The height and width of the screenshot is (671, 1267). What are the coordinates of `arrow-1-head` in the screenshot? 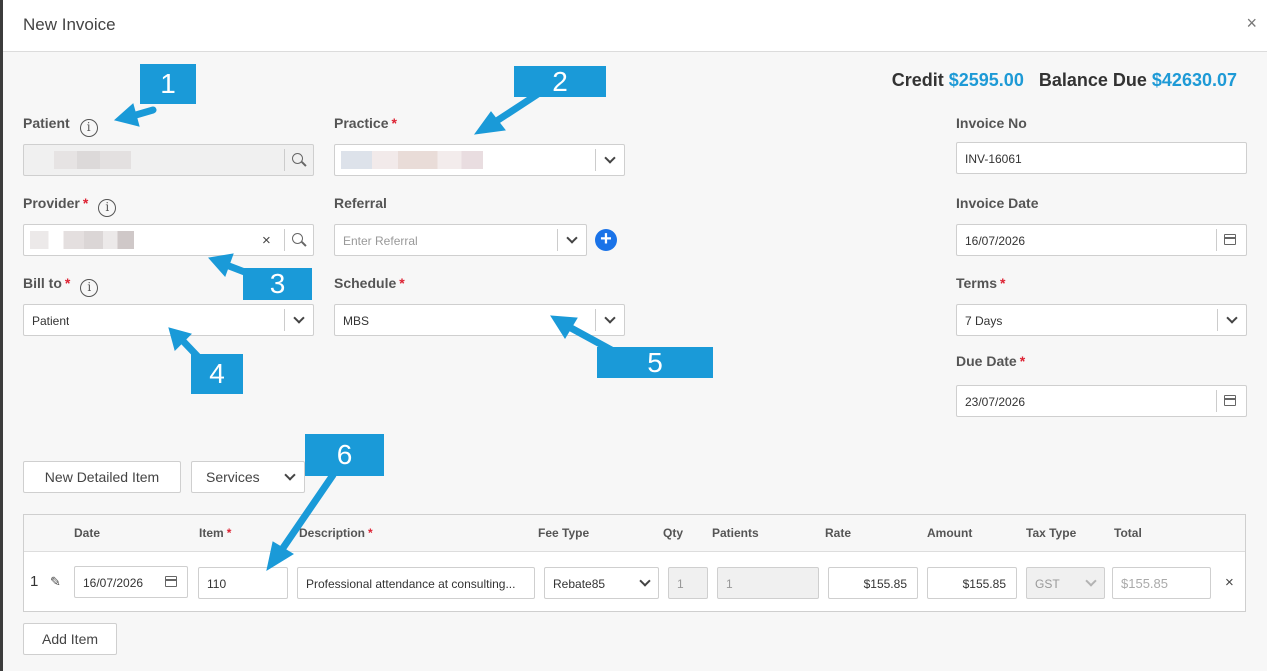 It's located at (126, 115).